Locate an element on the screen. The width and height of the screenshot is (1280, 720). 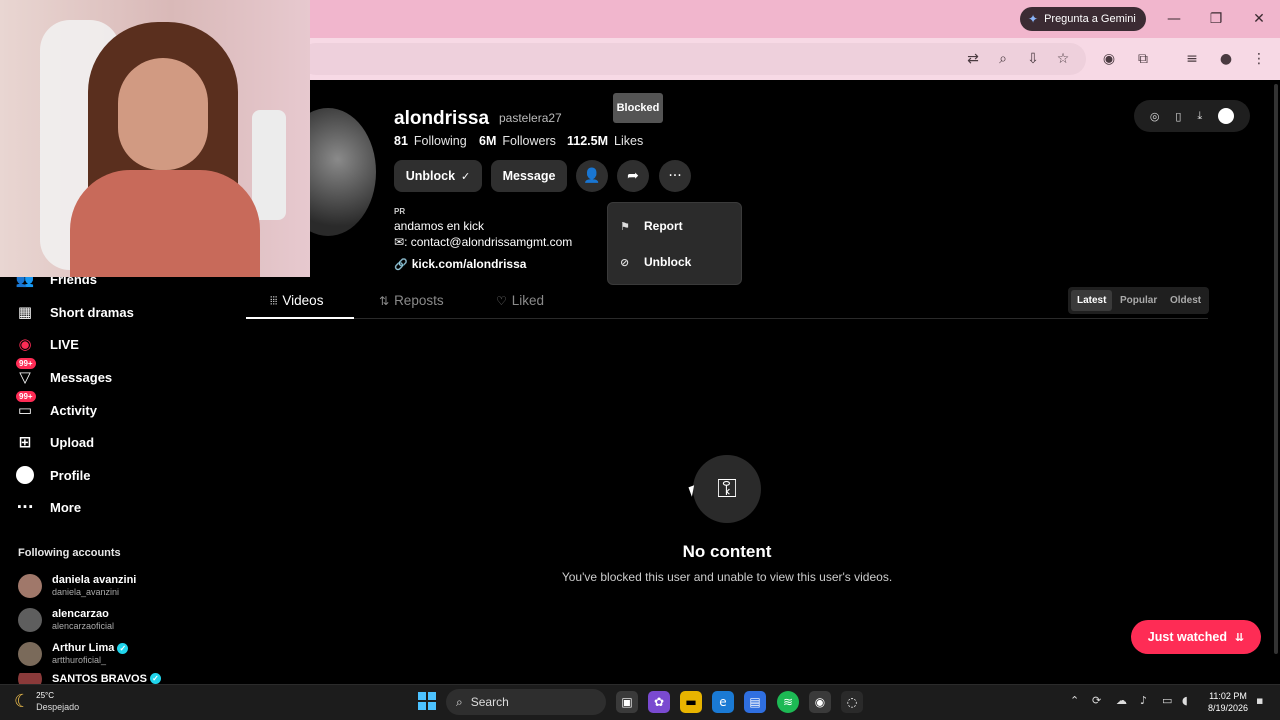
theme-toggle is located at coordinates (1226, 116).